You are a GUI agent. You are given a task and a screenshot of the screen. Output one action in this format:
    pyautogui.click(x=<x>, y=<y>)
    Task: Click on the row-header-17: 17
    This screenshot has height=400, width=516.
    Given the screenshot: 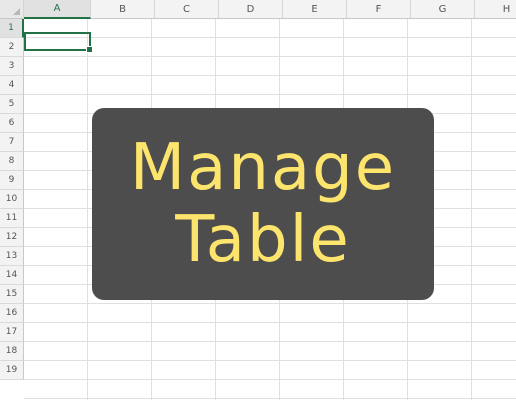 What is the action you would take?
    pyautogui.click(x=12, y=332)
    